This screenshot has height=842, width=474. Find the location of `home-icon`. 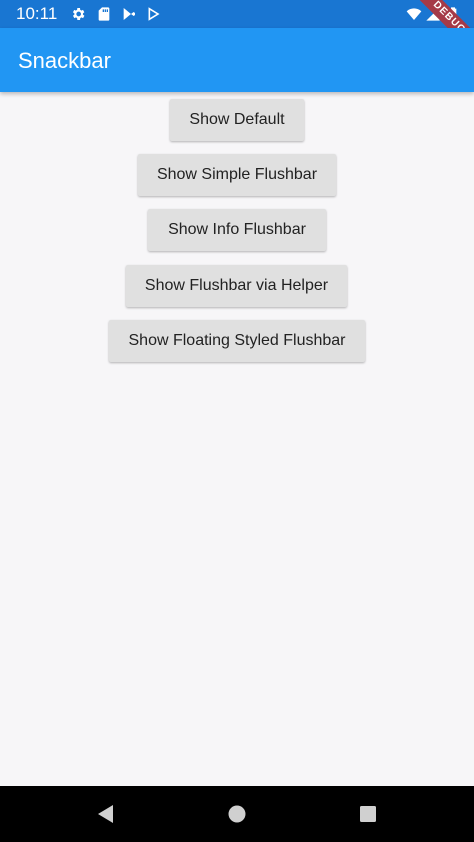

home-icon is located at coordinates (237, 814).